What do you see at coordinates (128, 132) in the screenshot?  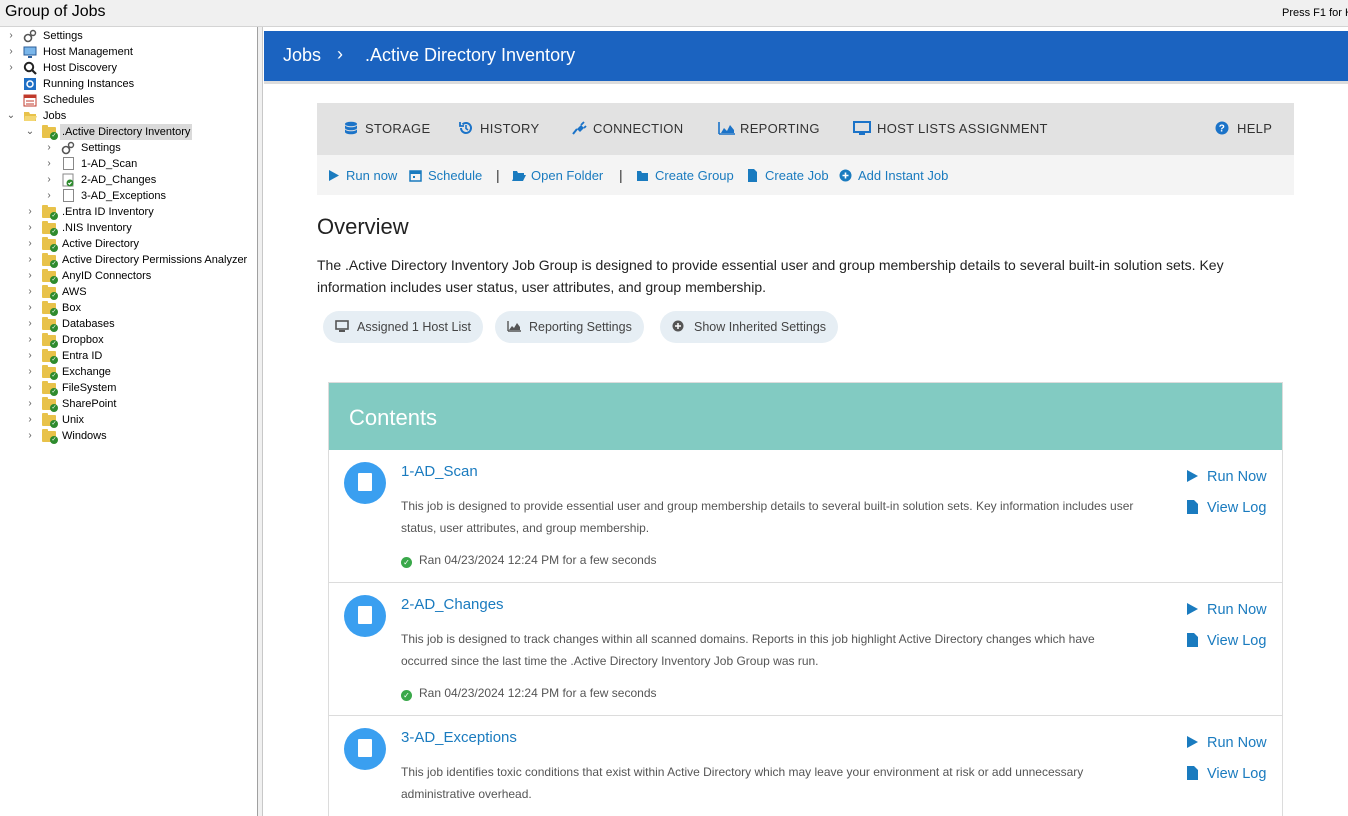 I see `tree-item-active-directory-inventory: ⌄ ✓ .Active Directory Inventory` at bounding box center [128, 132].